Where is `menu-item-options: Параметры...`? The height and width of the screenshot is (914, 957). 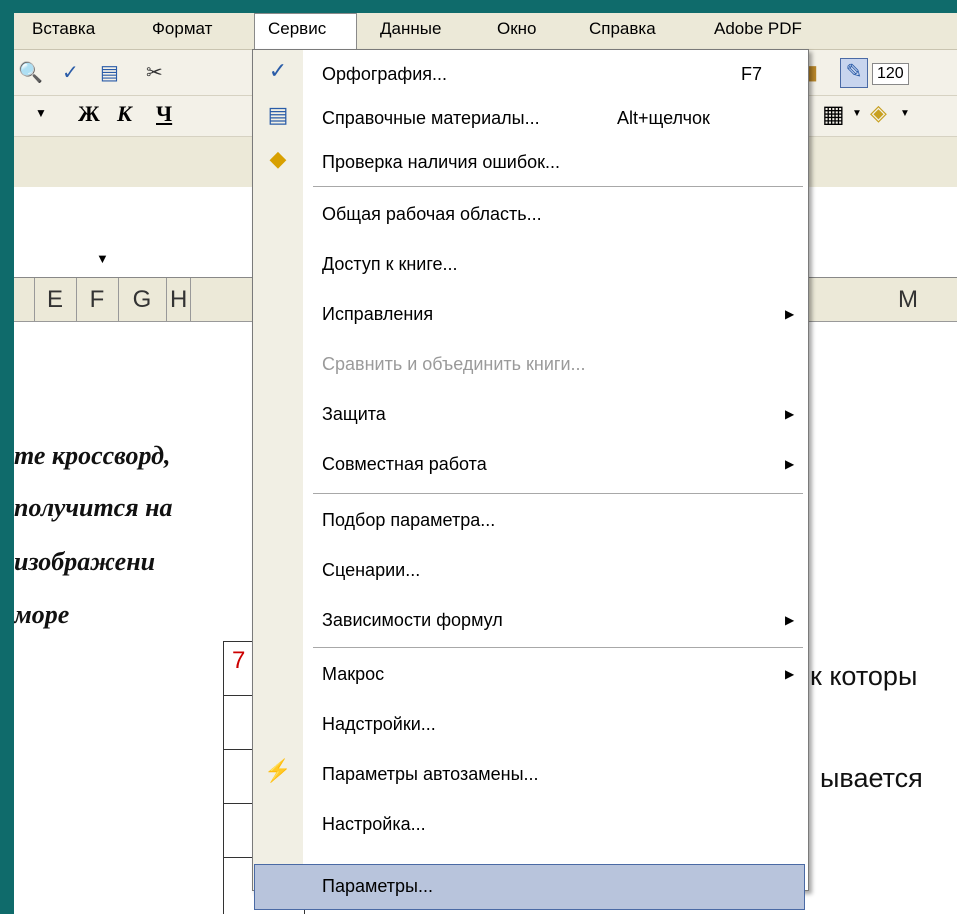
menu-item-options: Параметры... is located at coordinates (530, 887).